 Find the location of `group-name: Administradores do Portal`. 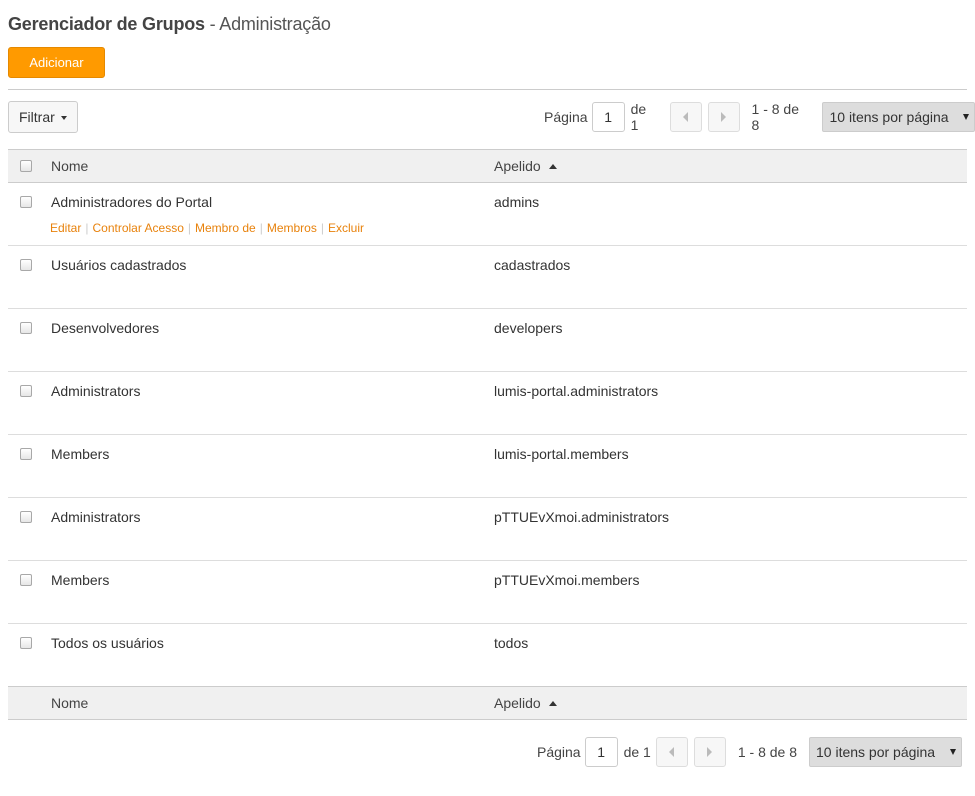

group-name: Administradores do Portal is located at coordinates (132, 202).